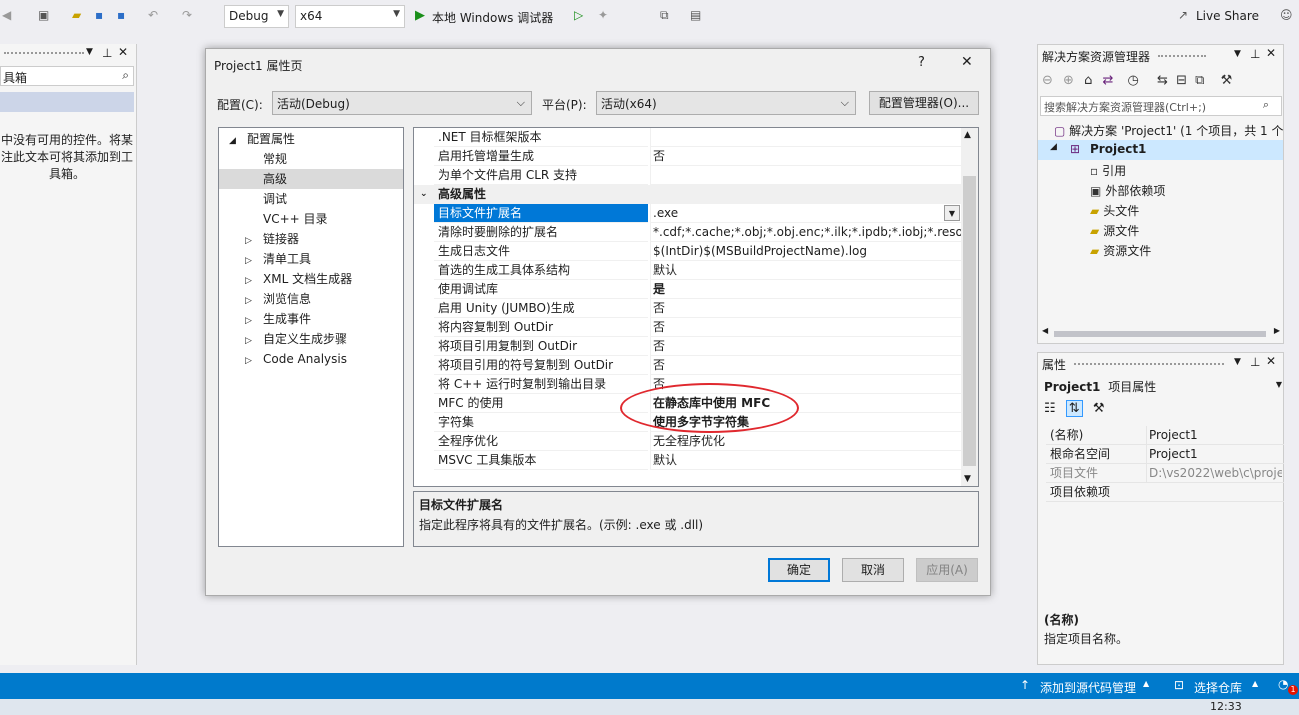  I want to click on live-share-button: Live Share, so click(1227, 16).